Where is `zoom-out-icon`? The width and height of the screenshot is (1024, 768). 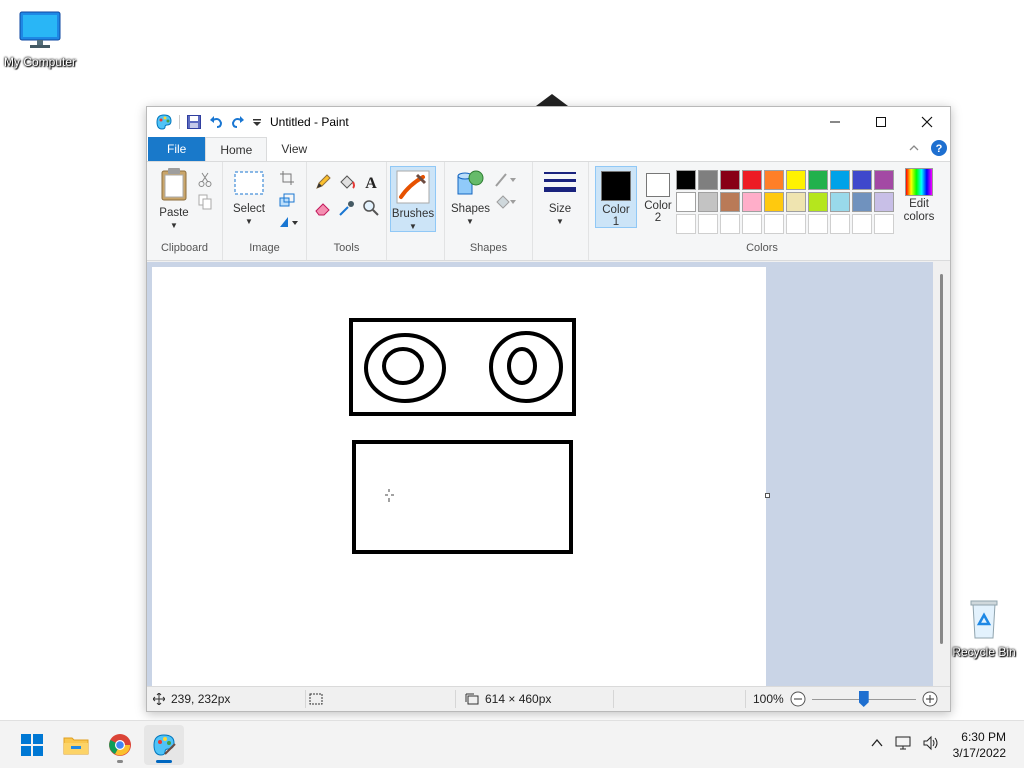
zoom-out-icon is located at coordinates (798, 699).